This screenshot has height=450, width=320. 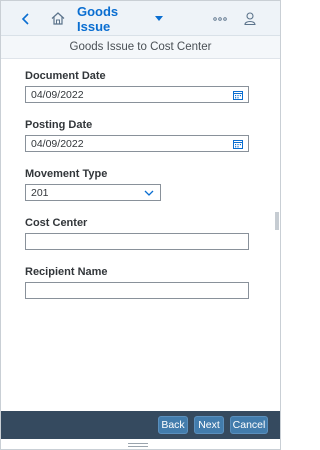 I want to click on overflow-button, so click(x=220, y=18).